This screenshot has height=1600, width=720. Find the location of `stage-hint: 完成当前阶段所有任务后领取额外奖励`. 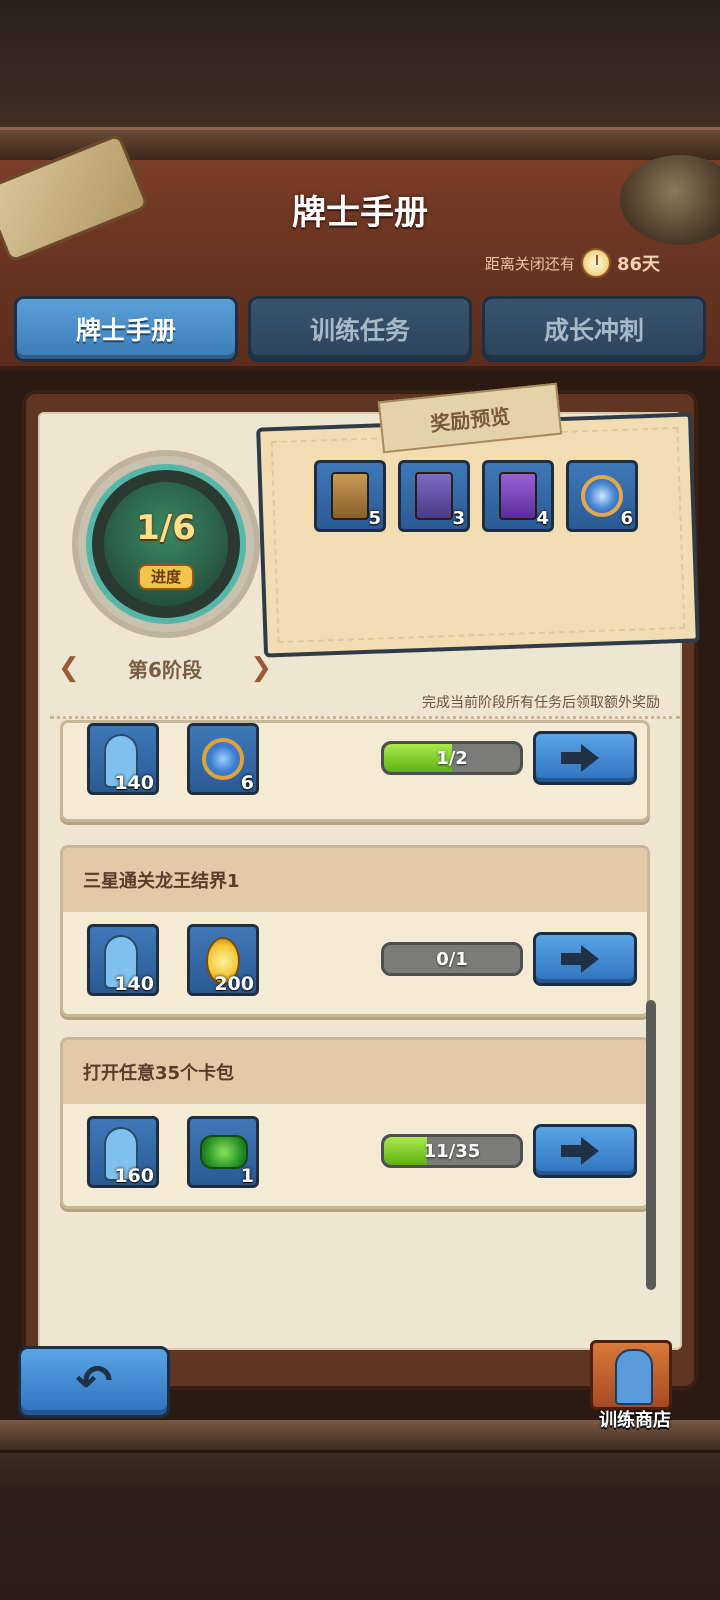

stage-hint: 完成当前阶段所有任务后领取额外奖励 is located at coordinates (541, 703).